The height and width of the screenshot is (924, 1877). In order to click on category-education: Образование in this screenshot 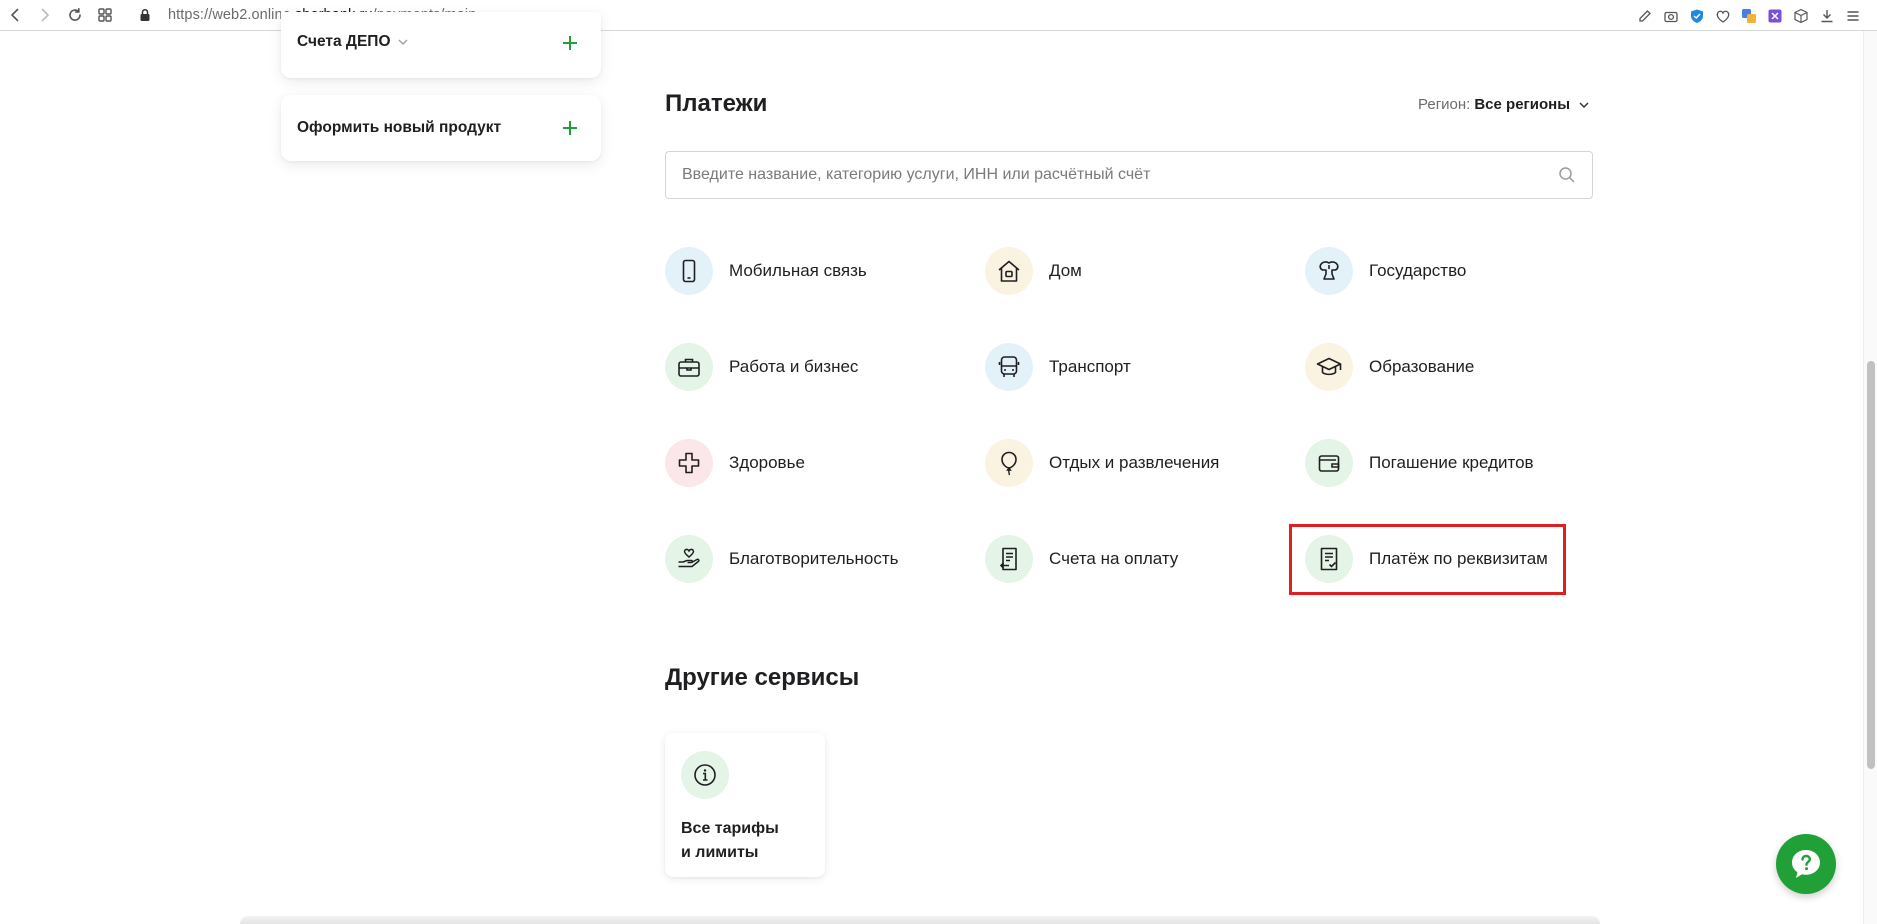, I will do `click(1389, 367)`.